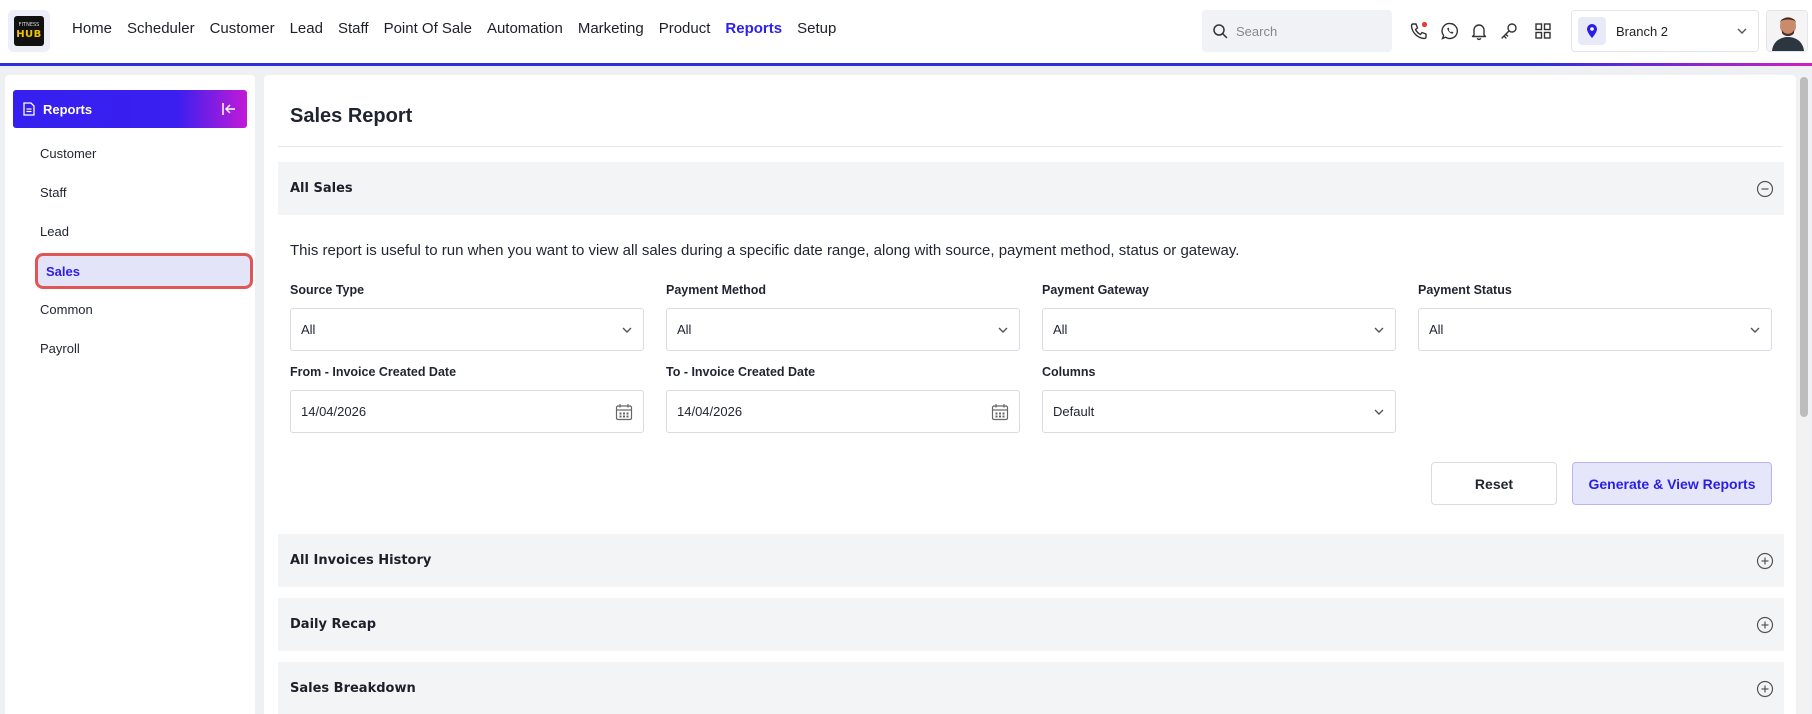 Image resolution: width=1812 pixels, height=714 pixels. What do you see at coordinates (242, 28) in the screenshot?
I see `nav-customer: Customer` at bounding box center [242, 28].